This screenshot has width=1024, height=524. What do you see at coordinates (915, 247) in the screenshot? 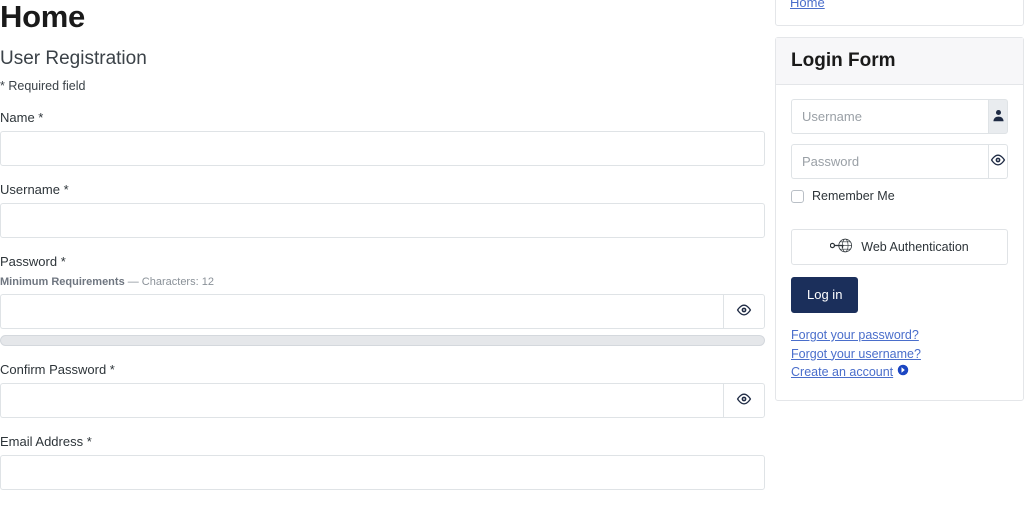
I see `web-authentication-label: Web Authentication` at bounding box center [915, 247].